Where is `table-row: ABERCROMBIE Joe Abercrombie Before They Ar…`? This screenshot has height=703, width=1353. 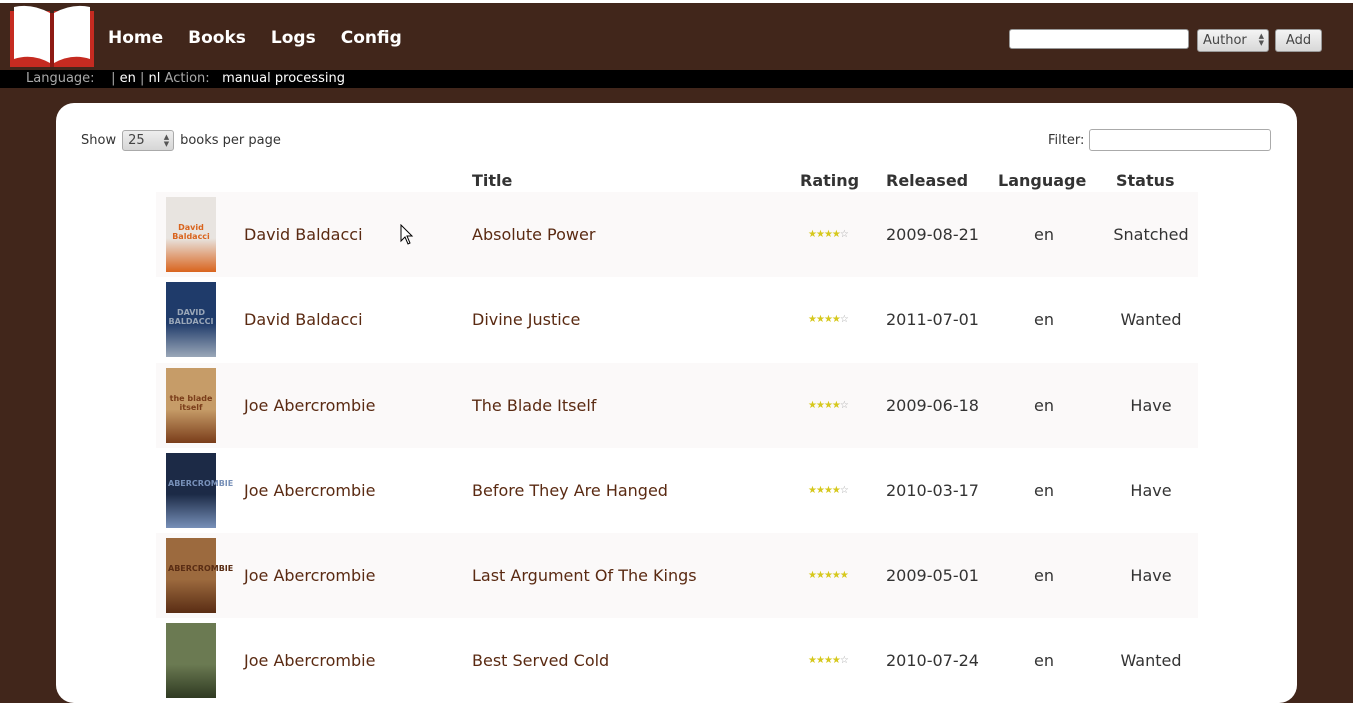
table-row: ABERCROMBIE Joe Abercrombie Before They Ar… is located at coordinates (677, 490).